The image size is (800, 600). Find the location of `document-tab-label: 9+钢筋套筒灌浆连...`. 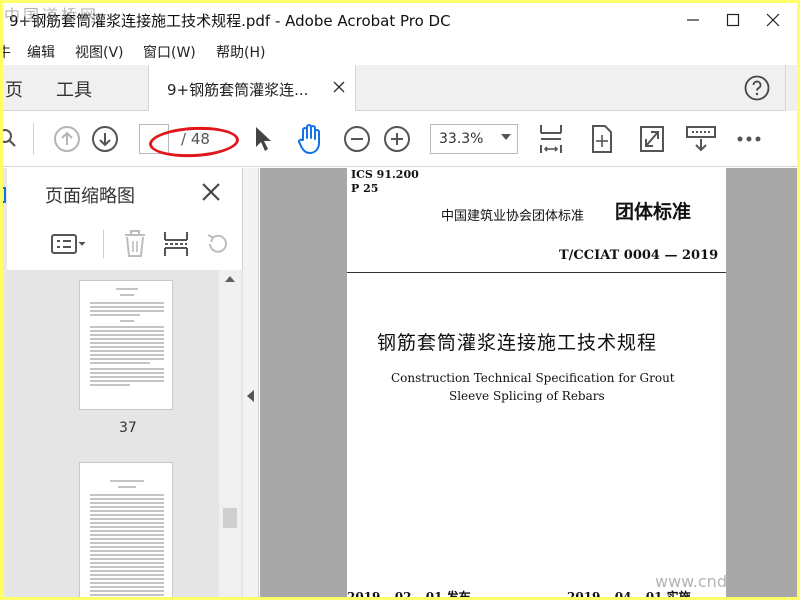

document-tab-label: 9+钢筋套筒灌浆连... is located at coordinates (238, 90).